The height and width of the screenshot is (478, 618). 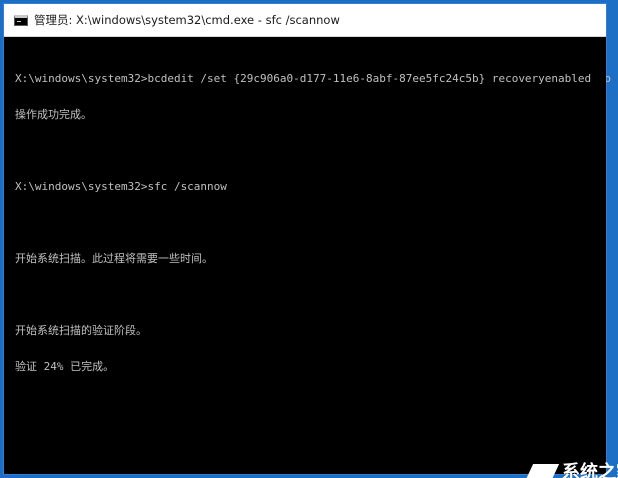 I want to click on console-line: 验证 24% 已完成。, so click(x=65, y=366).